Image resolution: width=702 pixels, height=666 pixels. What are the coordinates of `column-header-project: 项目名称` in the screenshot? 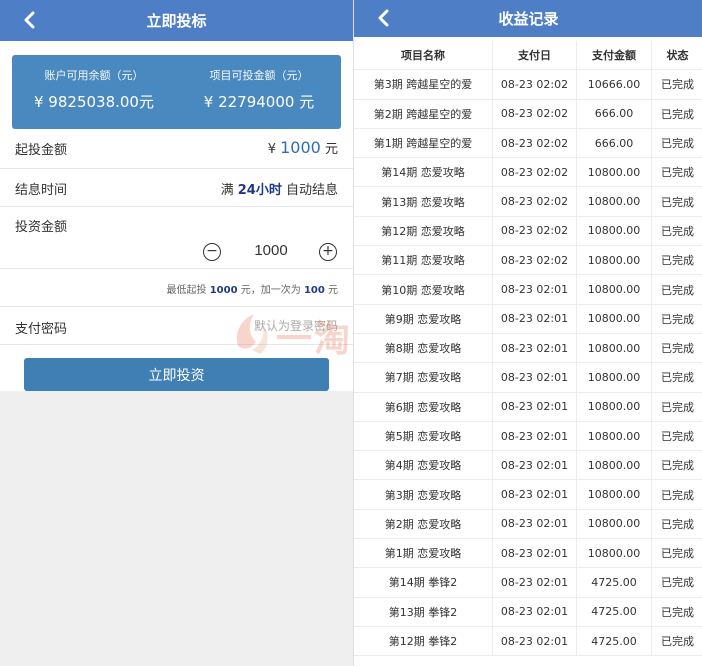 It's located at (423, 55).